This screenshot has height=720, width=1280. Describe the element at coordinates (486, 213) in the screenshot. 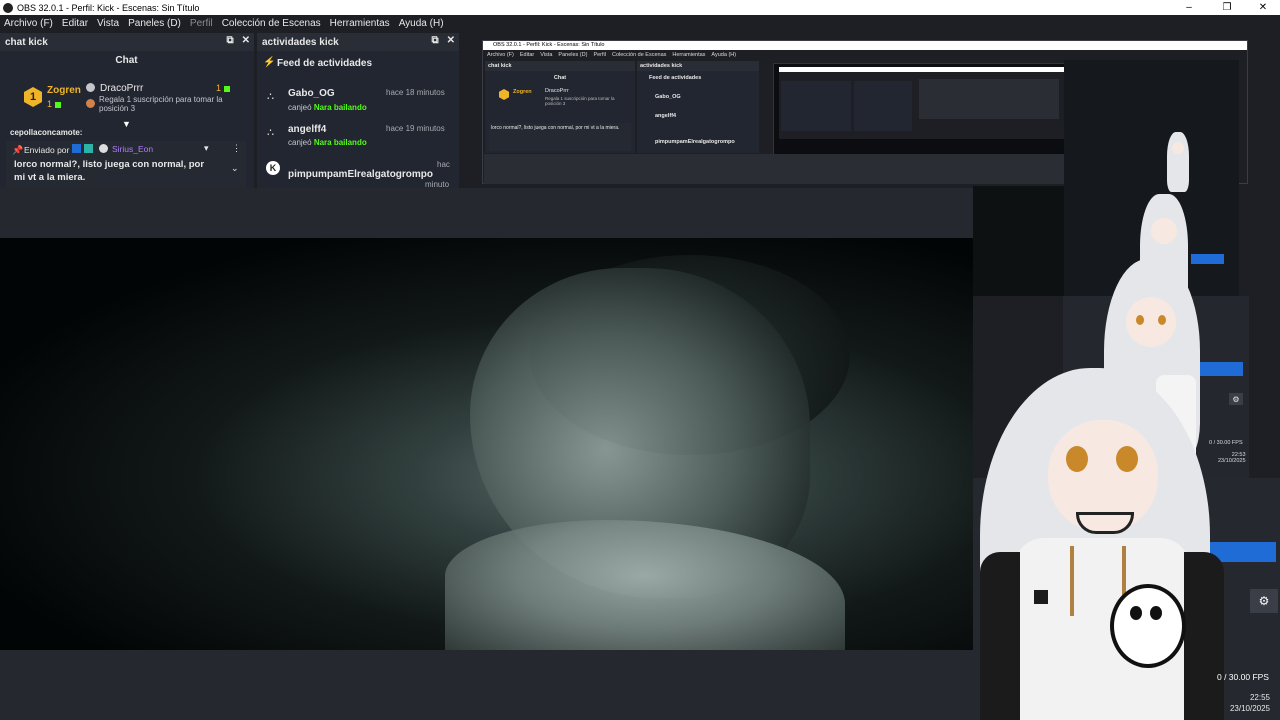

I see `preview-top-band` at that location.